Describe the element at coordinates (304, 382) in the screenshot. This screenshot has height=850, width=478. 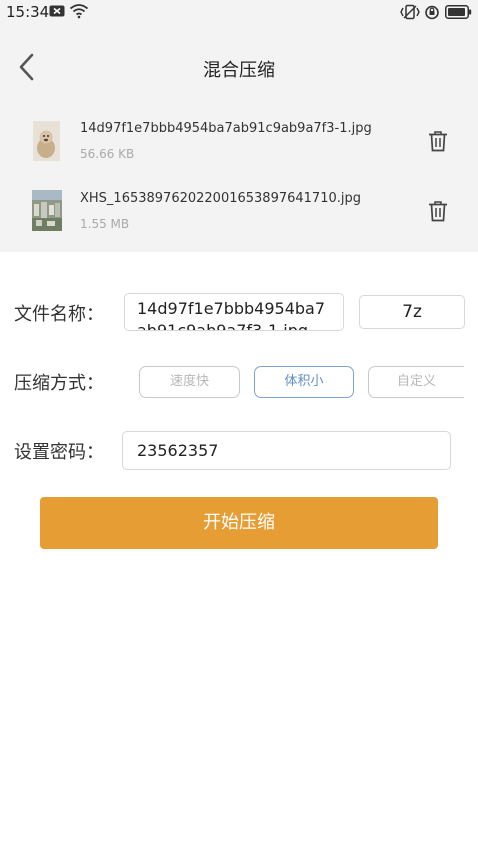
I see `mode-size-button: 体积小` at that location.